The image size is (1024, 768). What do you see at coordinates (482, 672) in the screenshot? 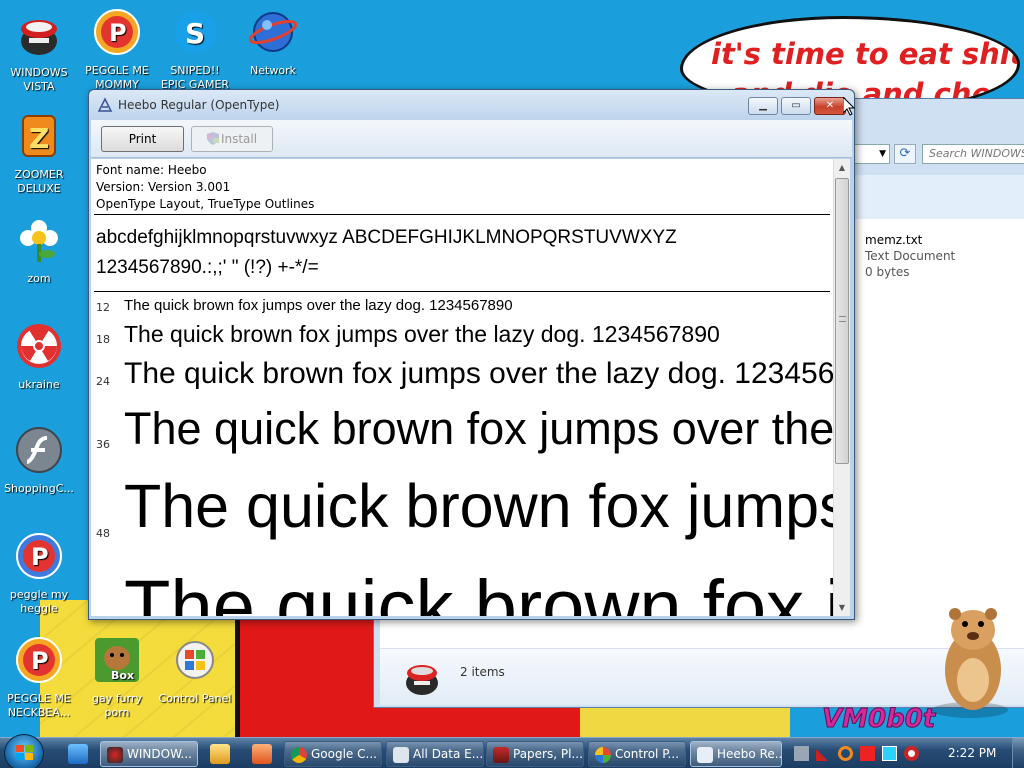
I see `items-count: 2 items` at bounding box center [482, 672].